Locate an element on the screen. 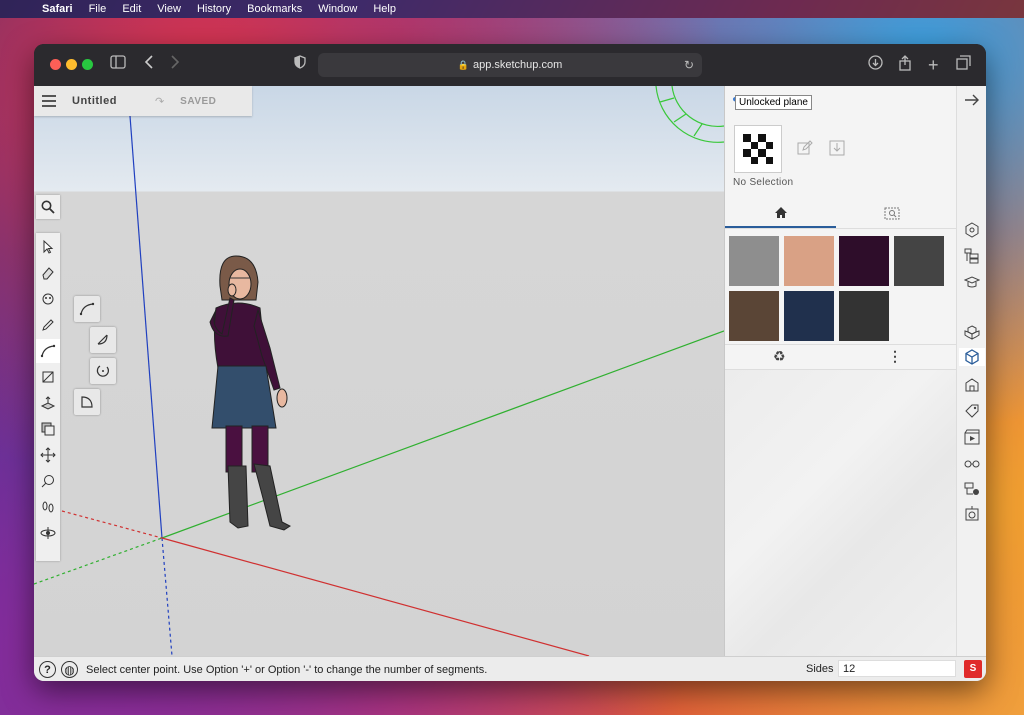 This screenshot has height=715, width=1024. tabs-overview-icon is located at coordinates (963, 65).